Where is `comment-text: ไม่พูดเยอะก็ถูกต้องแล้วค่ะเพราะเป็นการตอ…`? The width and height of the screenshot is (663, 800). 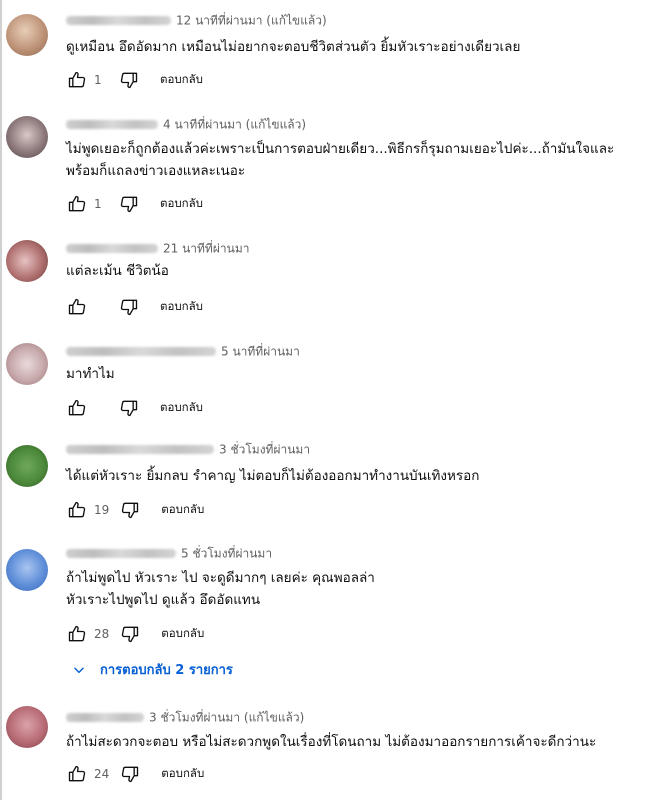
comment-text: ไม่พูดเยอะก็ถูกต้องแล้วค่ะเพราะเป็นการตอ… is located at coordinates (340, 160).